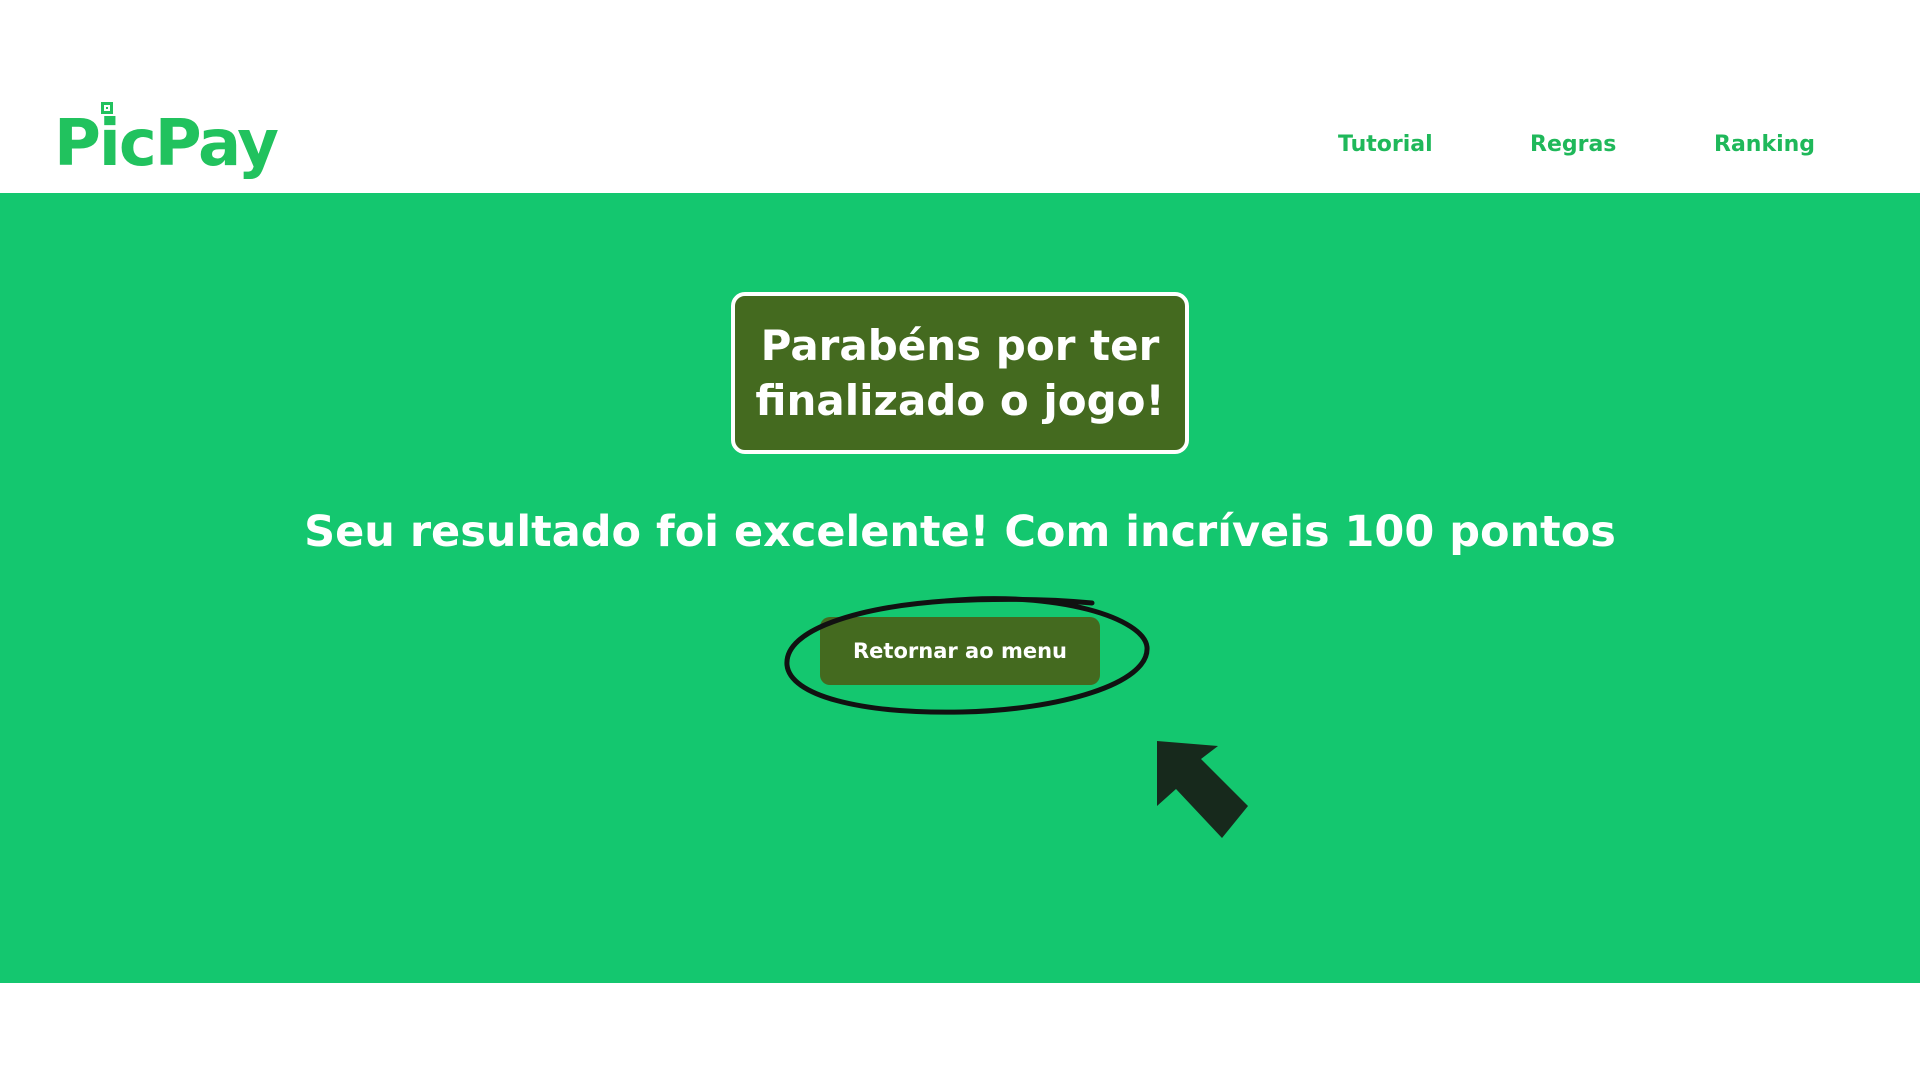  Describe the element at coordinates (1764, 145) in the screenshot. I see `nav-ranking-link: Ranking` at that location.